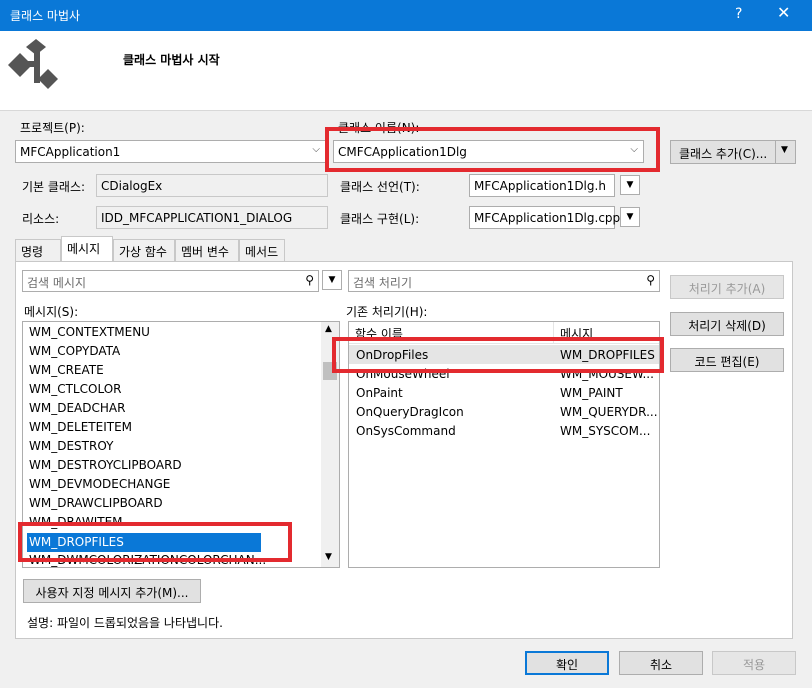 The height and width of the screenshot is (688, 812). Describe the element at coordinates (144, 250) in the screenshot. I see `tab-virtual-functions: 가상 함수` at that location.